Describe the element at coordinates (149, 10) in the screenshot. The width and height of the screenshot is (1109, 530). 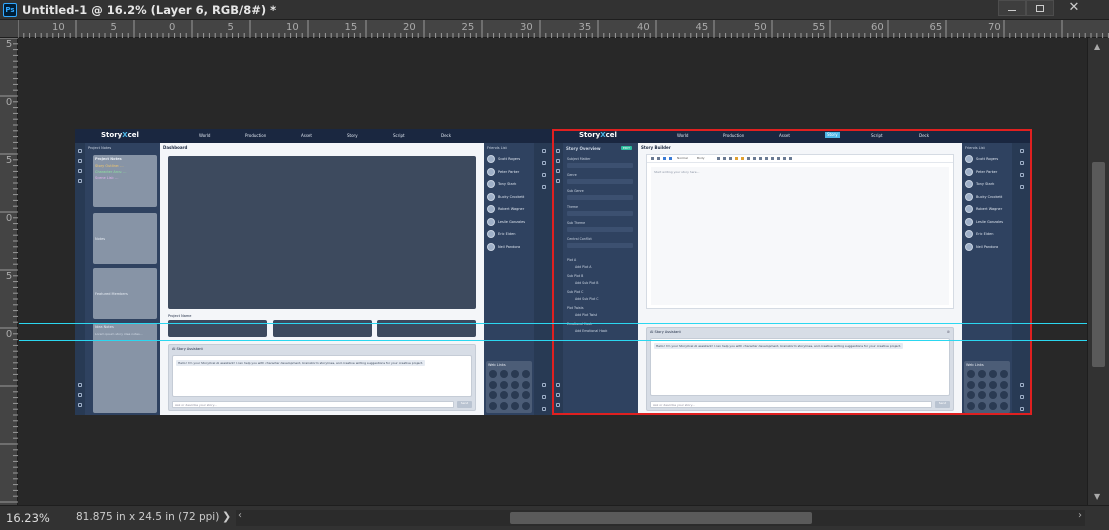
I see `document-tab-title: Untitled-1 @ 16.2% (Layer 6, RGB/8#) *` at that location.